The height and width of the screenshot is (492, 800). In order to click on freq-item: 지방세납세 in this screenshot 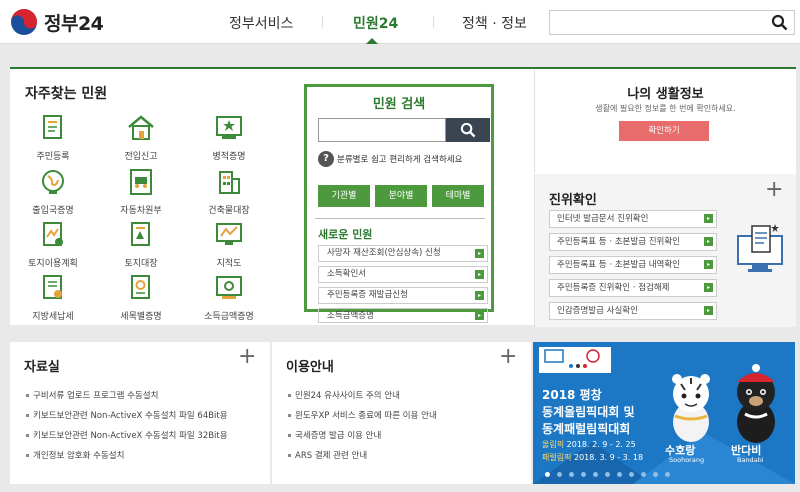, I will do `click(53, 298)`.